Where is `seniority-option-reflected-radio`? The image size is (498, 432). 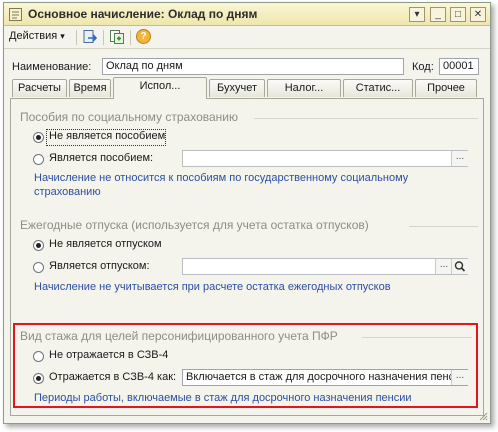 seniority-option-reflected-radio is located at coordinates (38, 378).